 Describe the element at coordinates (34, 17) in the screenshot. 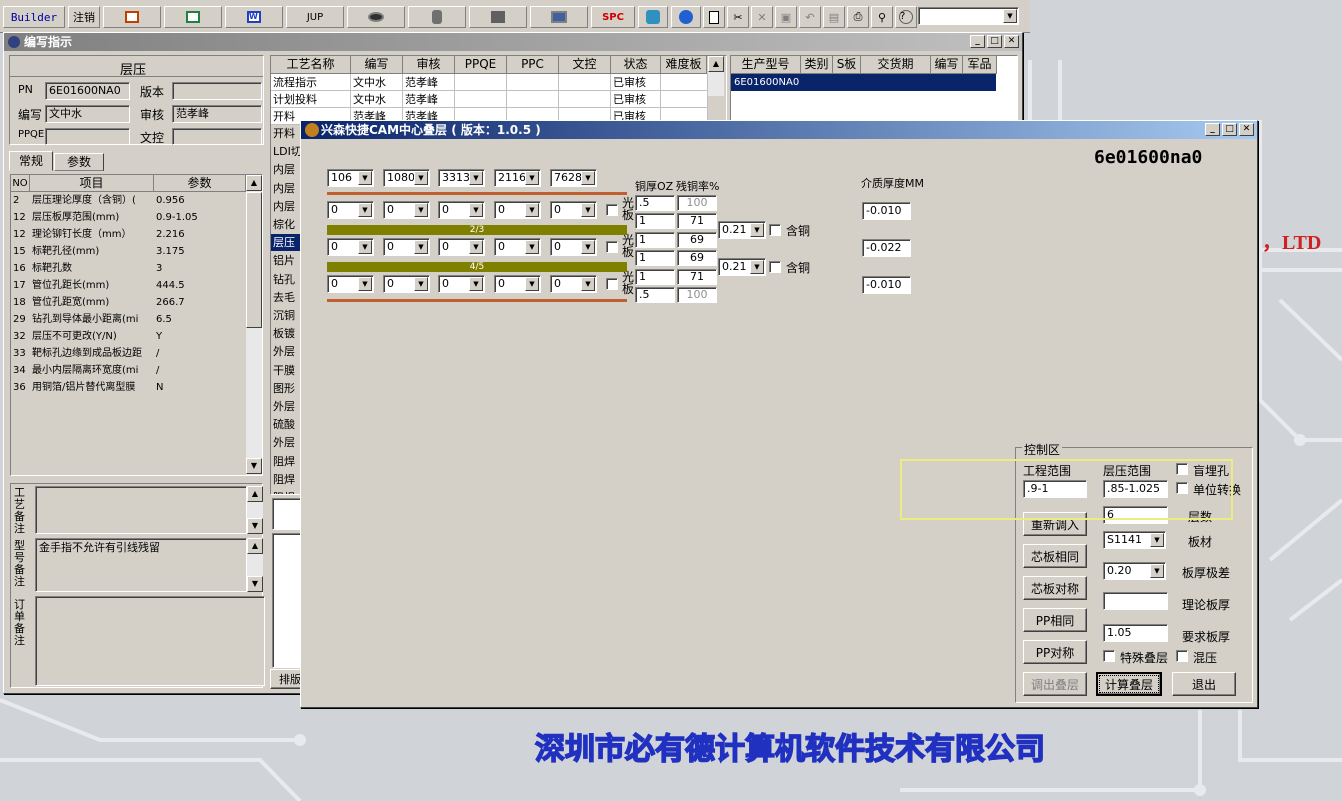

I see `builder-button: Builder` at that location.